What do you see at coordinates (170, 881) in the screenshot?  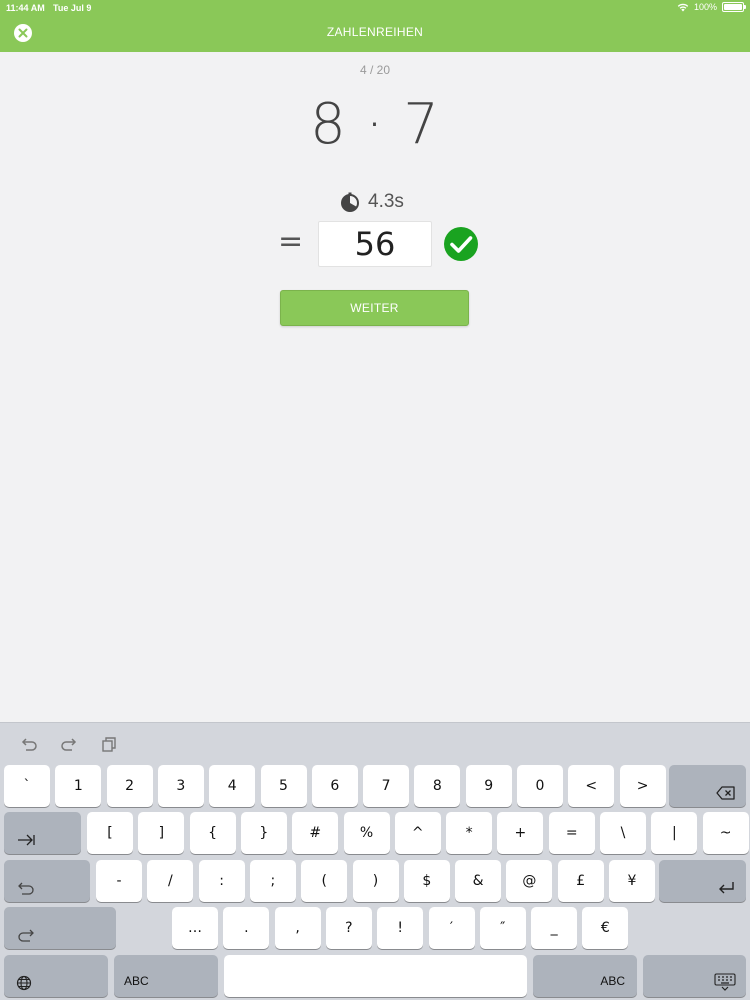 I see `key-row3-1: /` at bounding box center [170, 881].